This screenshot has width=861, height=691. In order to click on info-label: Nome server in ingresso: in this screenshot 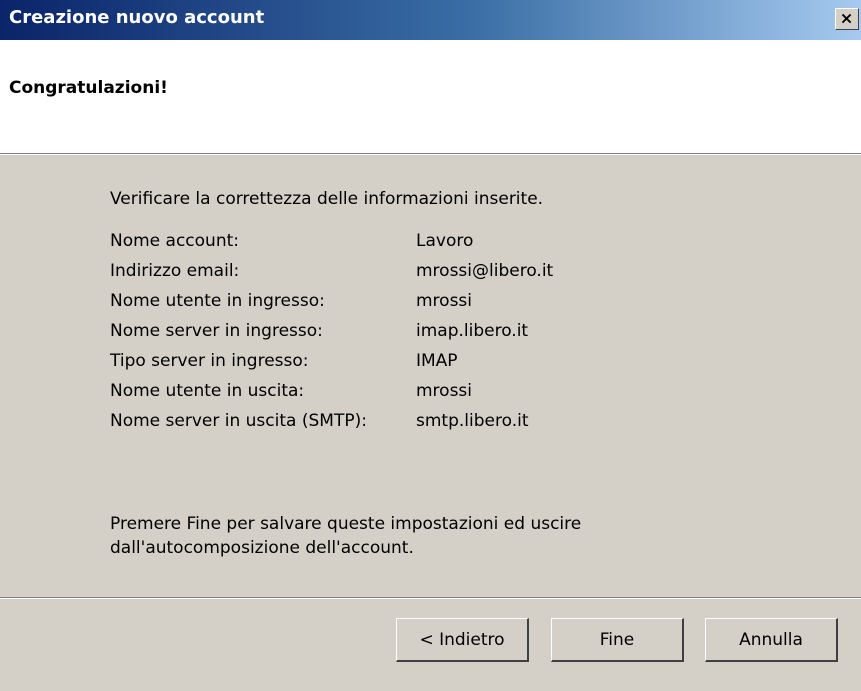, I will do `click(216, 331)`.